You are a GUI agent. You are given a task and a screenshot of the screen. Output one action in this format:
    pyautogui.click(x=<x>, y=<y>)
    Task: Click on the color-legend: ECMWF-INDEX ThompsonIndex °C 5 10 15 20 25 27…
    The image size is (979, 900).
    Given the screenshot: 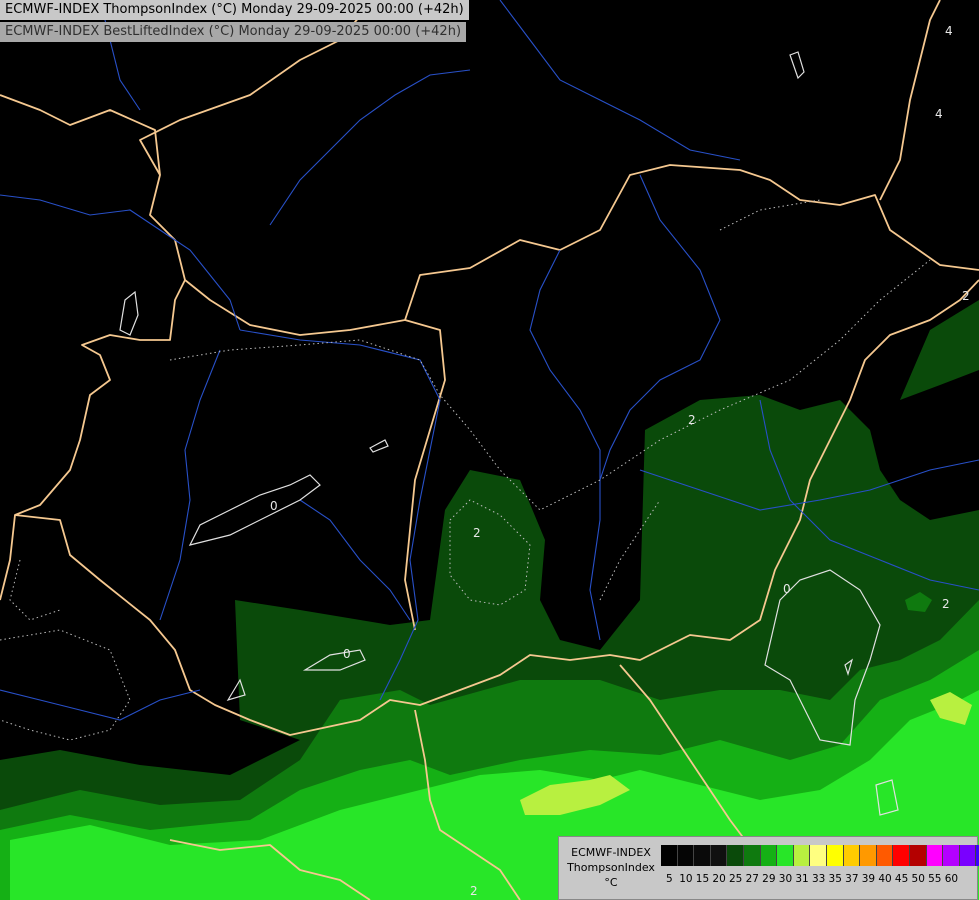 What is the action you would take?
    pyautogui.click(x=768, y=868)
    